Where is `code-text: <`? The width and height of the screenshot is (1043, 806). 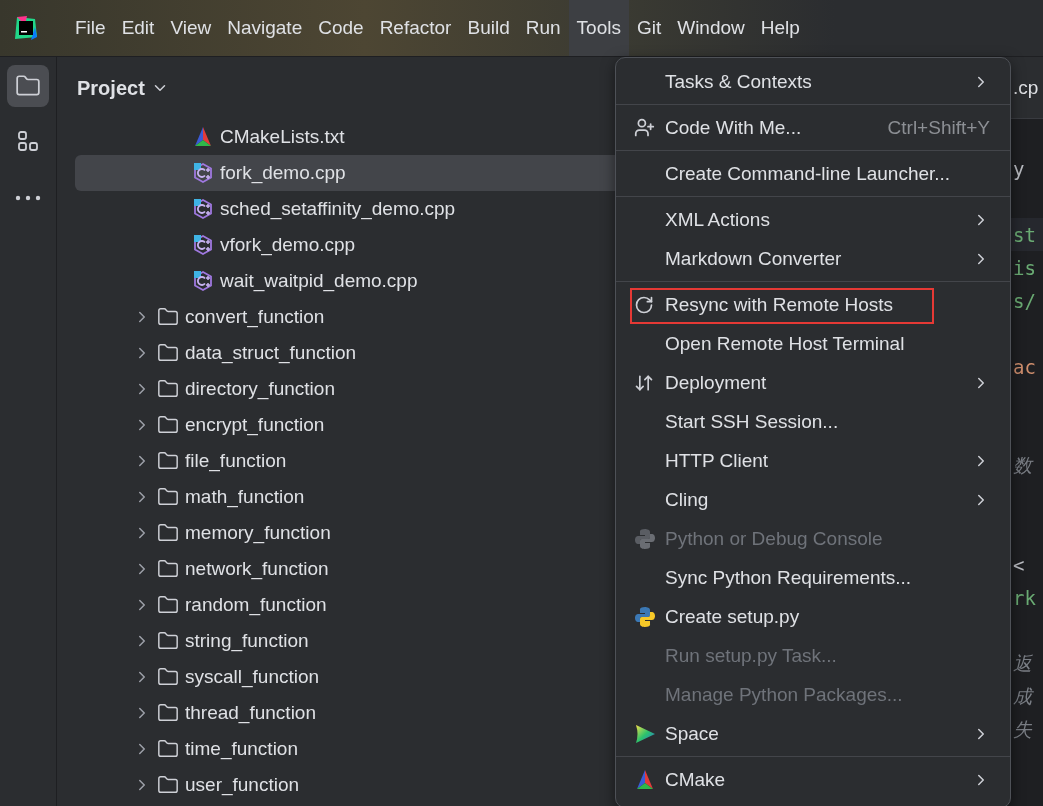
code-text: < is located at coordinates (1019, 564).